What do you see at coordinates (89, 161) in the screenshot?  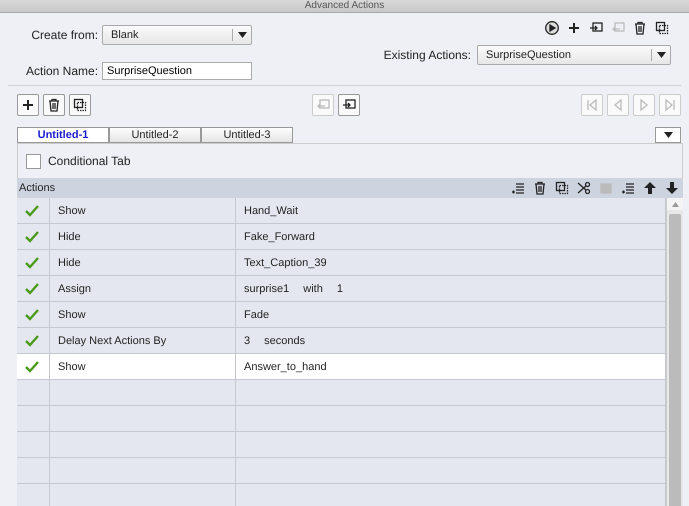 I see `checkbox-label: Conditional Tab` at bounding box center [89, 161].